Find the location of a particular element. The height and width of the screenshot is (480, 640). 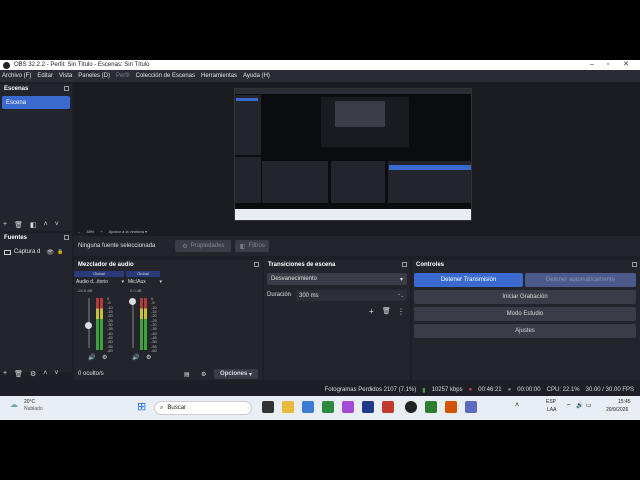

scene-item-escena: Escena is located at coordinates (36, 102).